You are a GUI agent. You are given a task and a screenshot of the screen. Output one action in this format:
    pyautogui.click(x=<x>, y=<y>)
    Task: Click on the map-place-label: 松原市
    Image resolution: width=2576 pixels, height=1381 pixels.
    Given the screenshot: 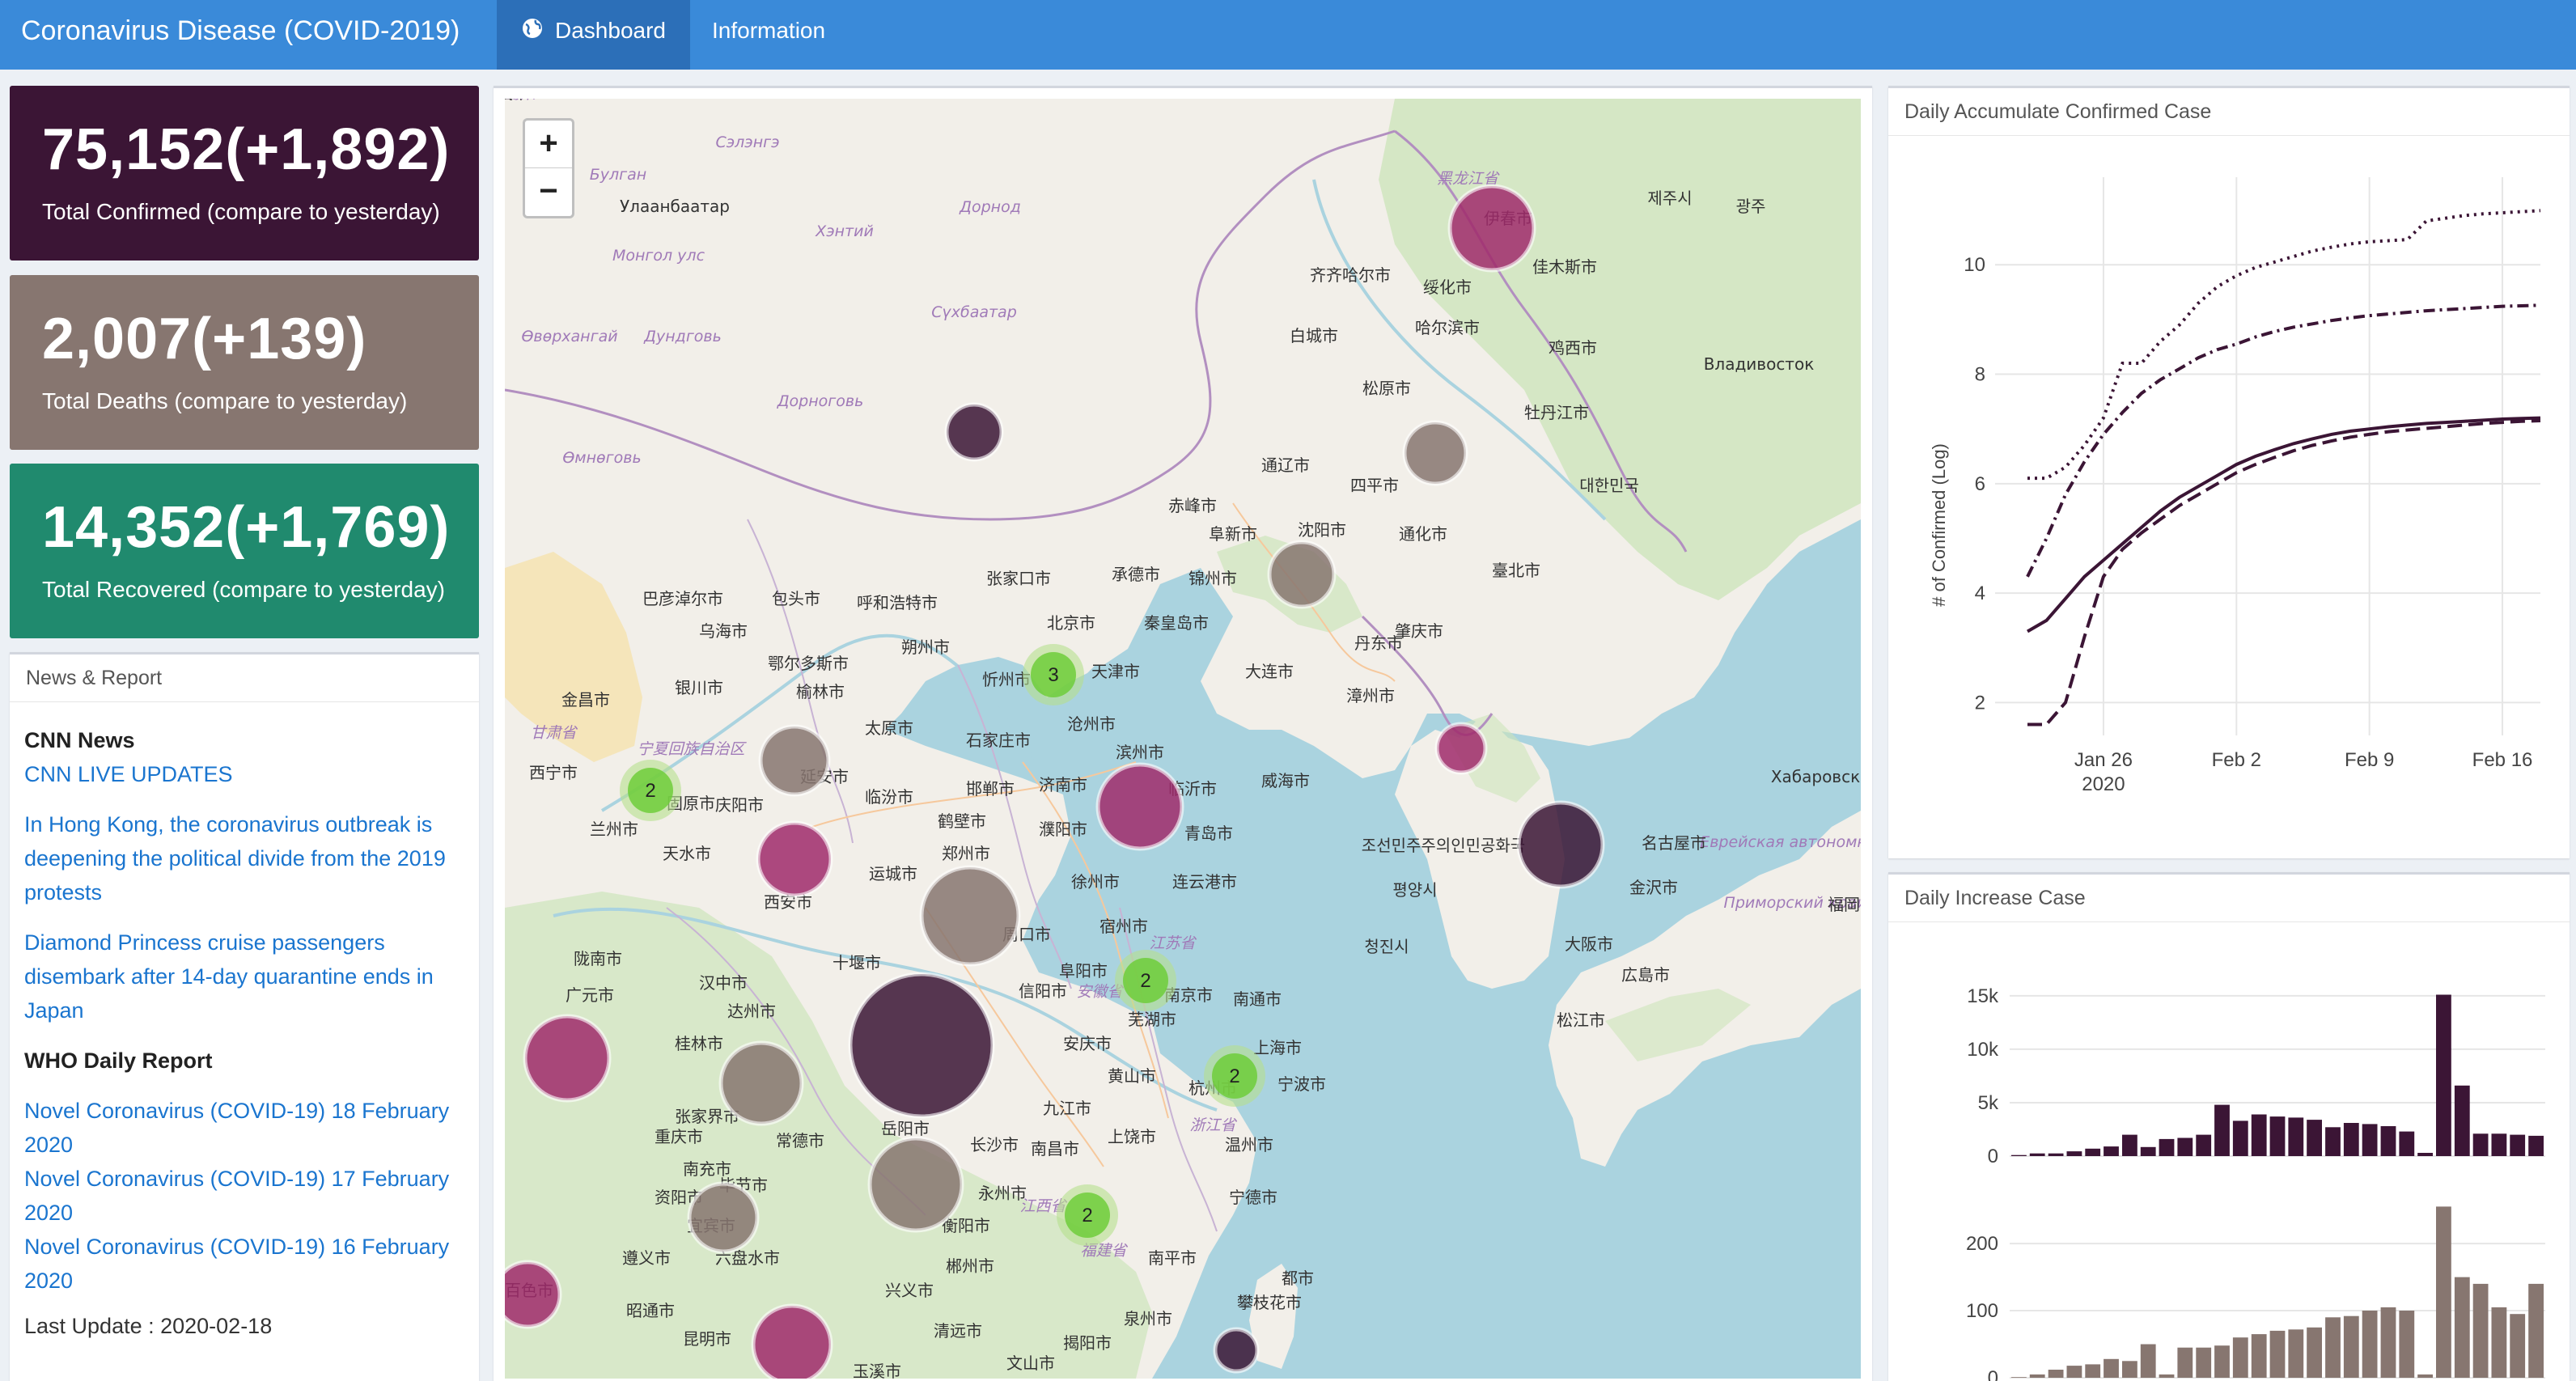 What is the action you would take?
    pyautogui.click(x=1386, y=388)
    